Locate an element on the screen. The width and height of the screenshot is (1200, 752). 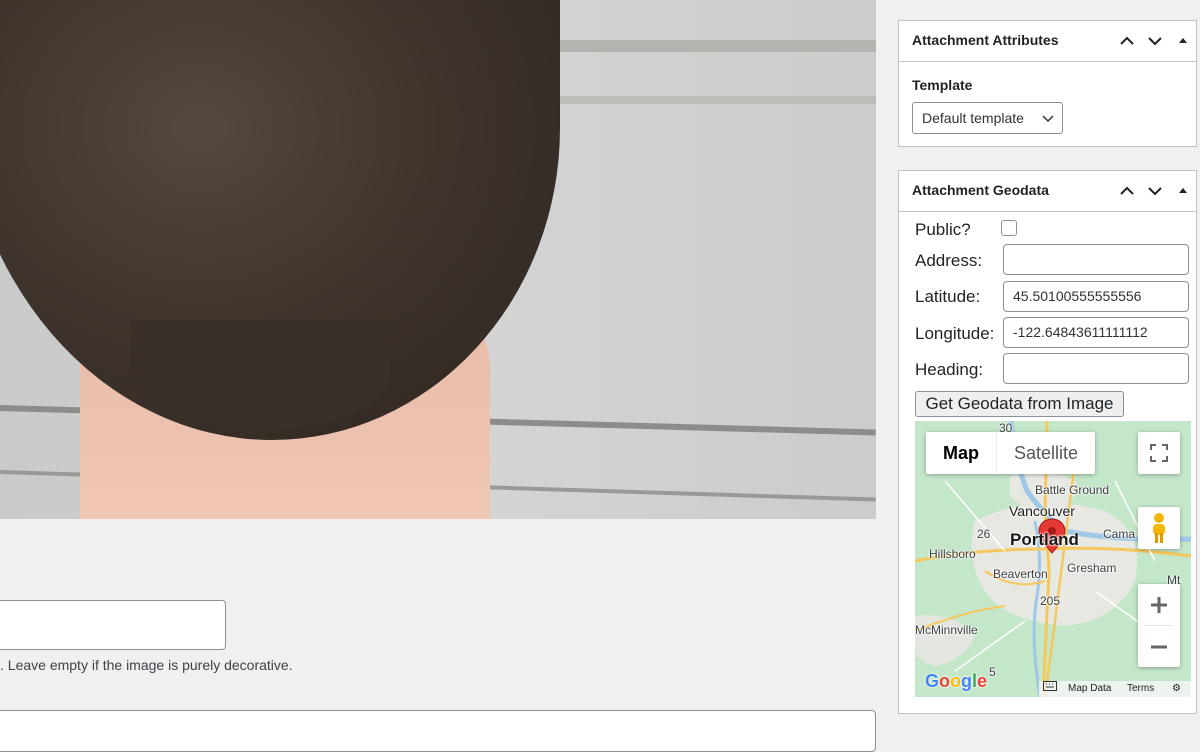
city-label: McMinnville is located at coordinates (946, 630).